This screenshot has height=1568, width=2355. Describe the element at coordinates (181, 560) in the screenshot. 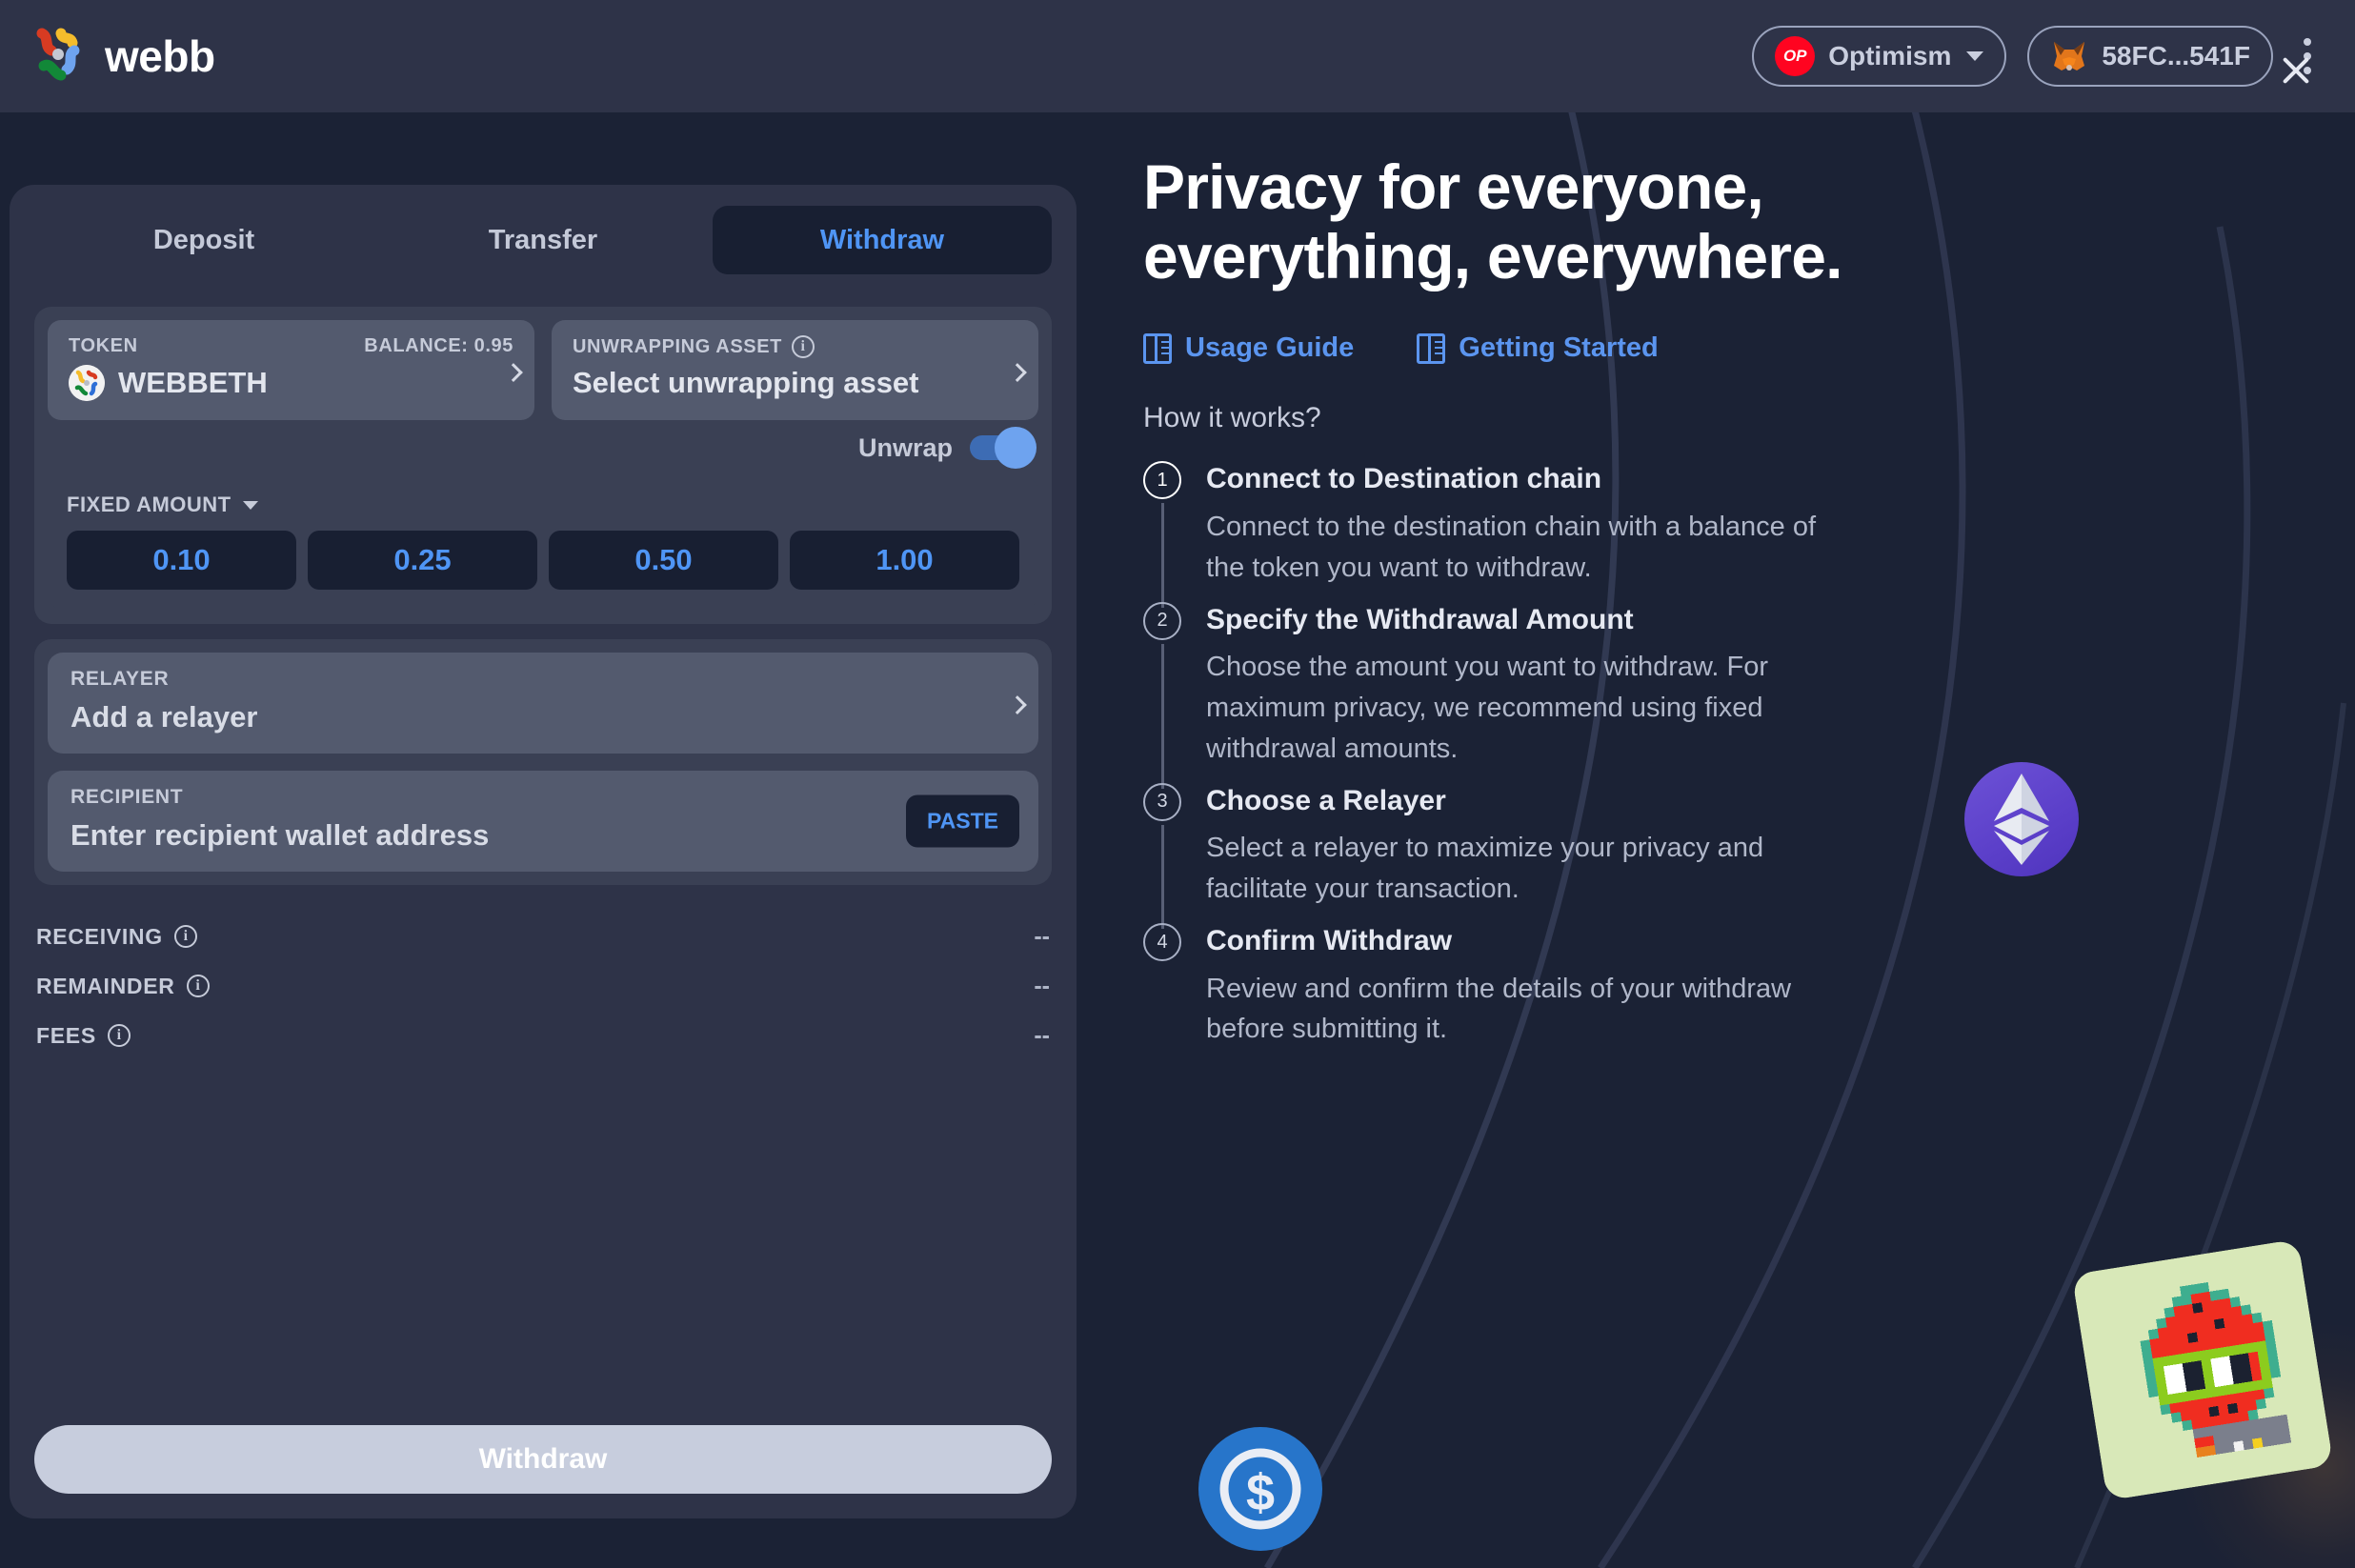

I see `amount-option-0: 0.10` at that location.